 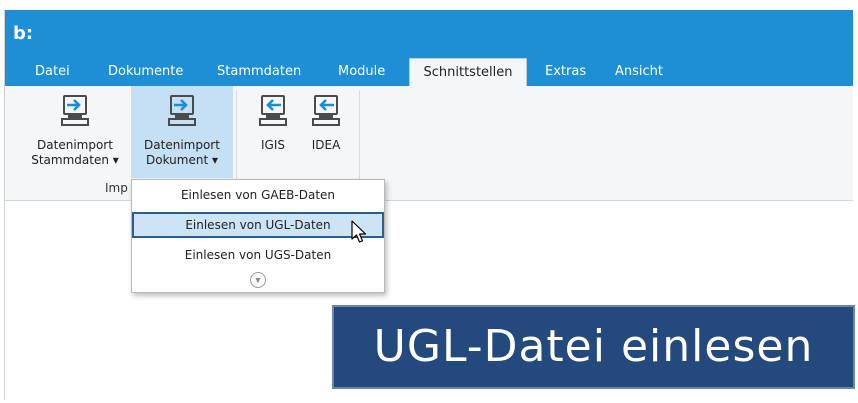 What do you see at coordinates (258, 225) in the screenshot?
I see `menu-item-ugl: Einlesen von UGL-Daten` at bounding box center [258, 225].